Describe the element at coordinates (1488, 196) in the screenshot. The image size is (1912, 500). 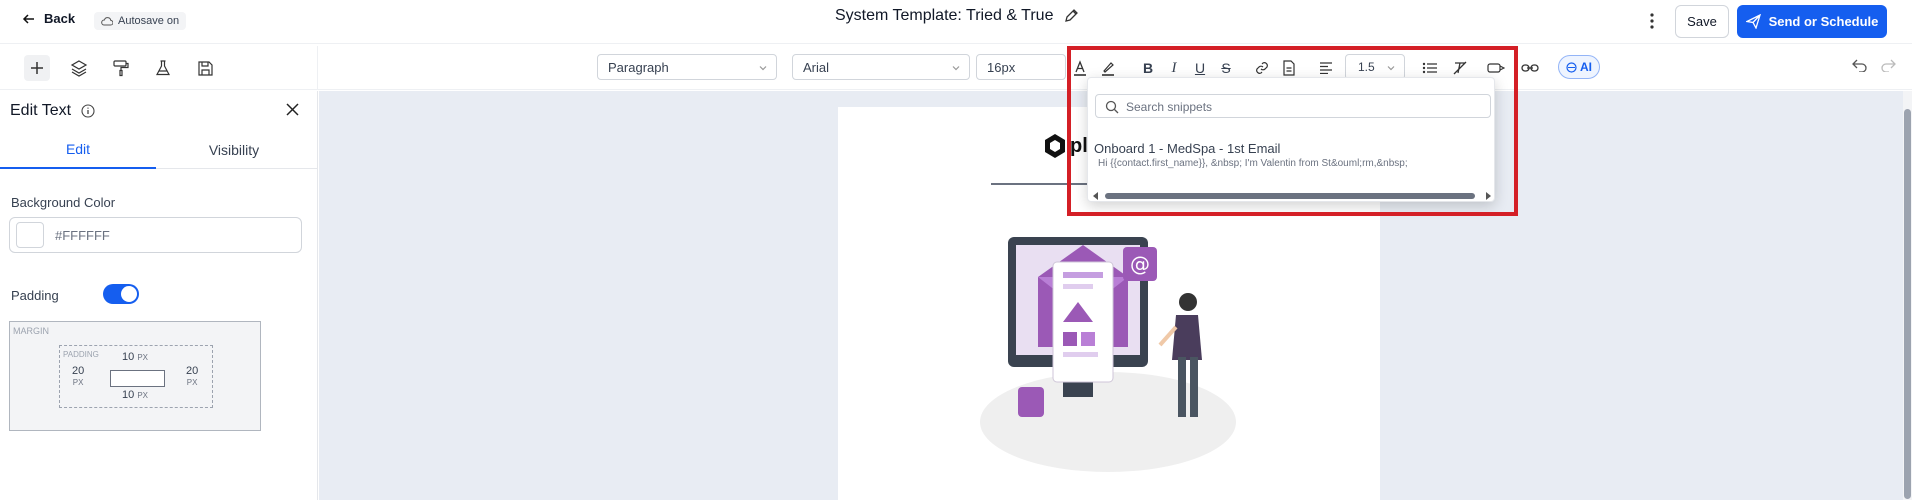
I see `scroll-right-arrow-icon` at that location.